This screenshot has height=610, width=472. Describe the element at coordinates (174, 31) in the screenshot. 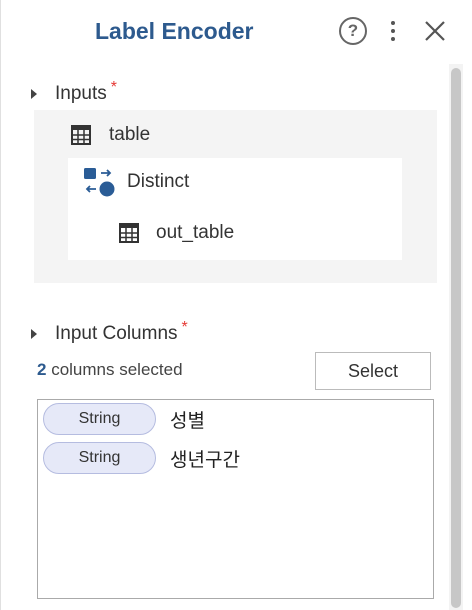

I see `panel-title: Label Encoder` at that location.